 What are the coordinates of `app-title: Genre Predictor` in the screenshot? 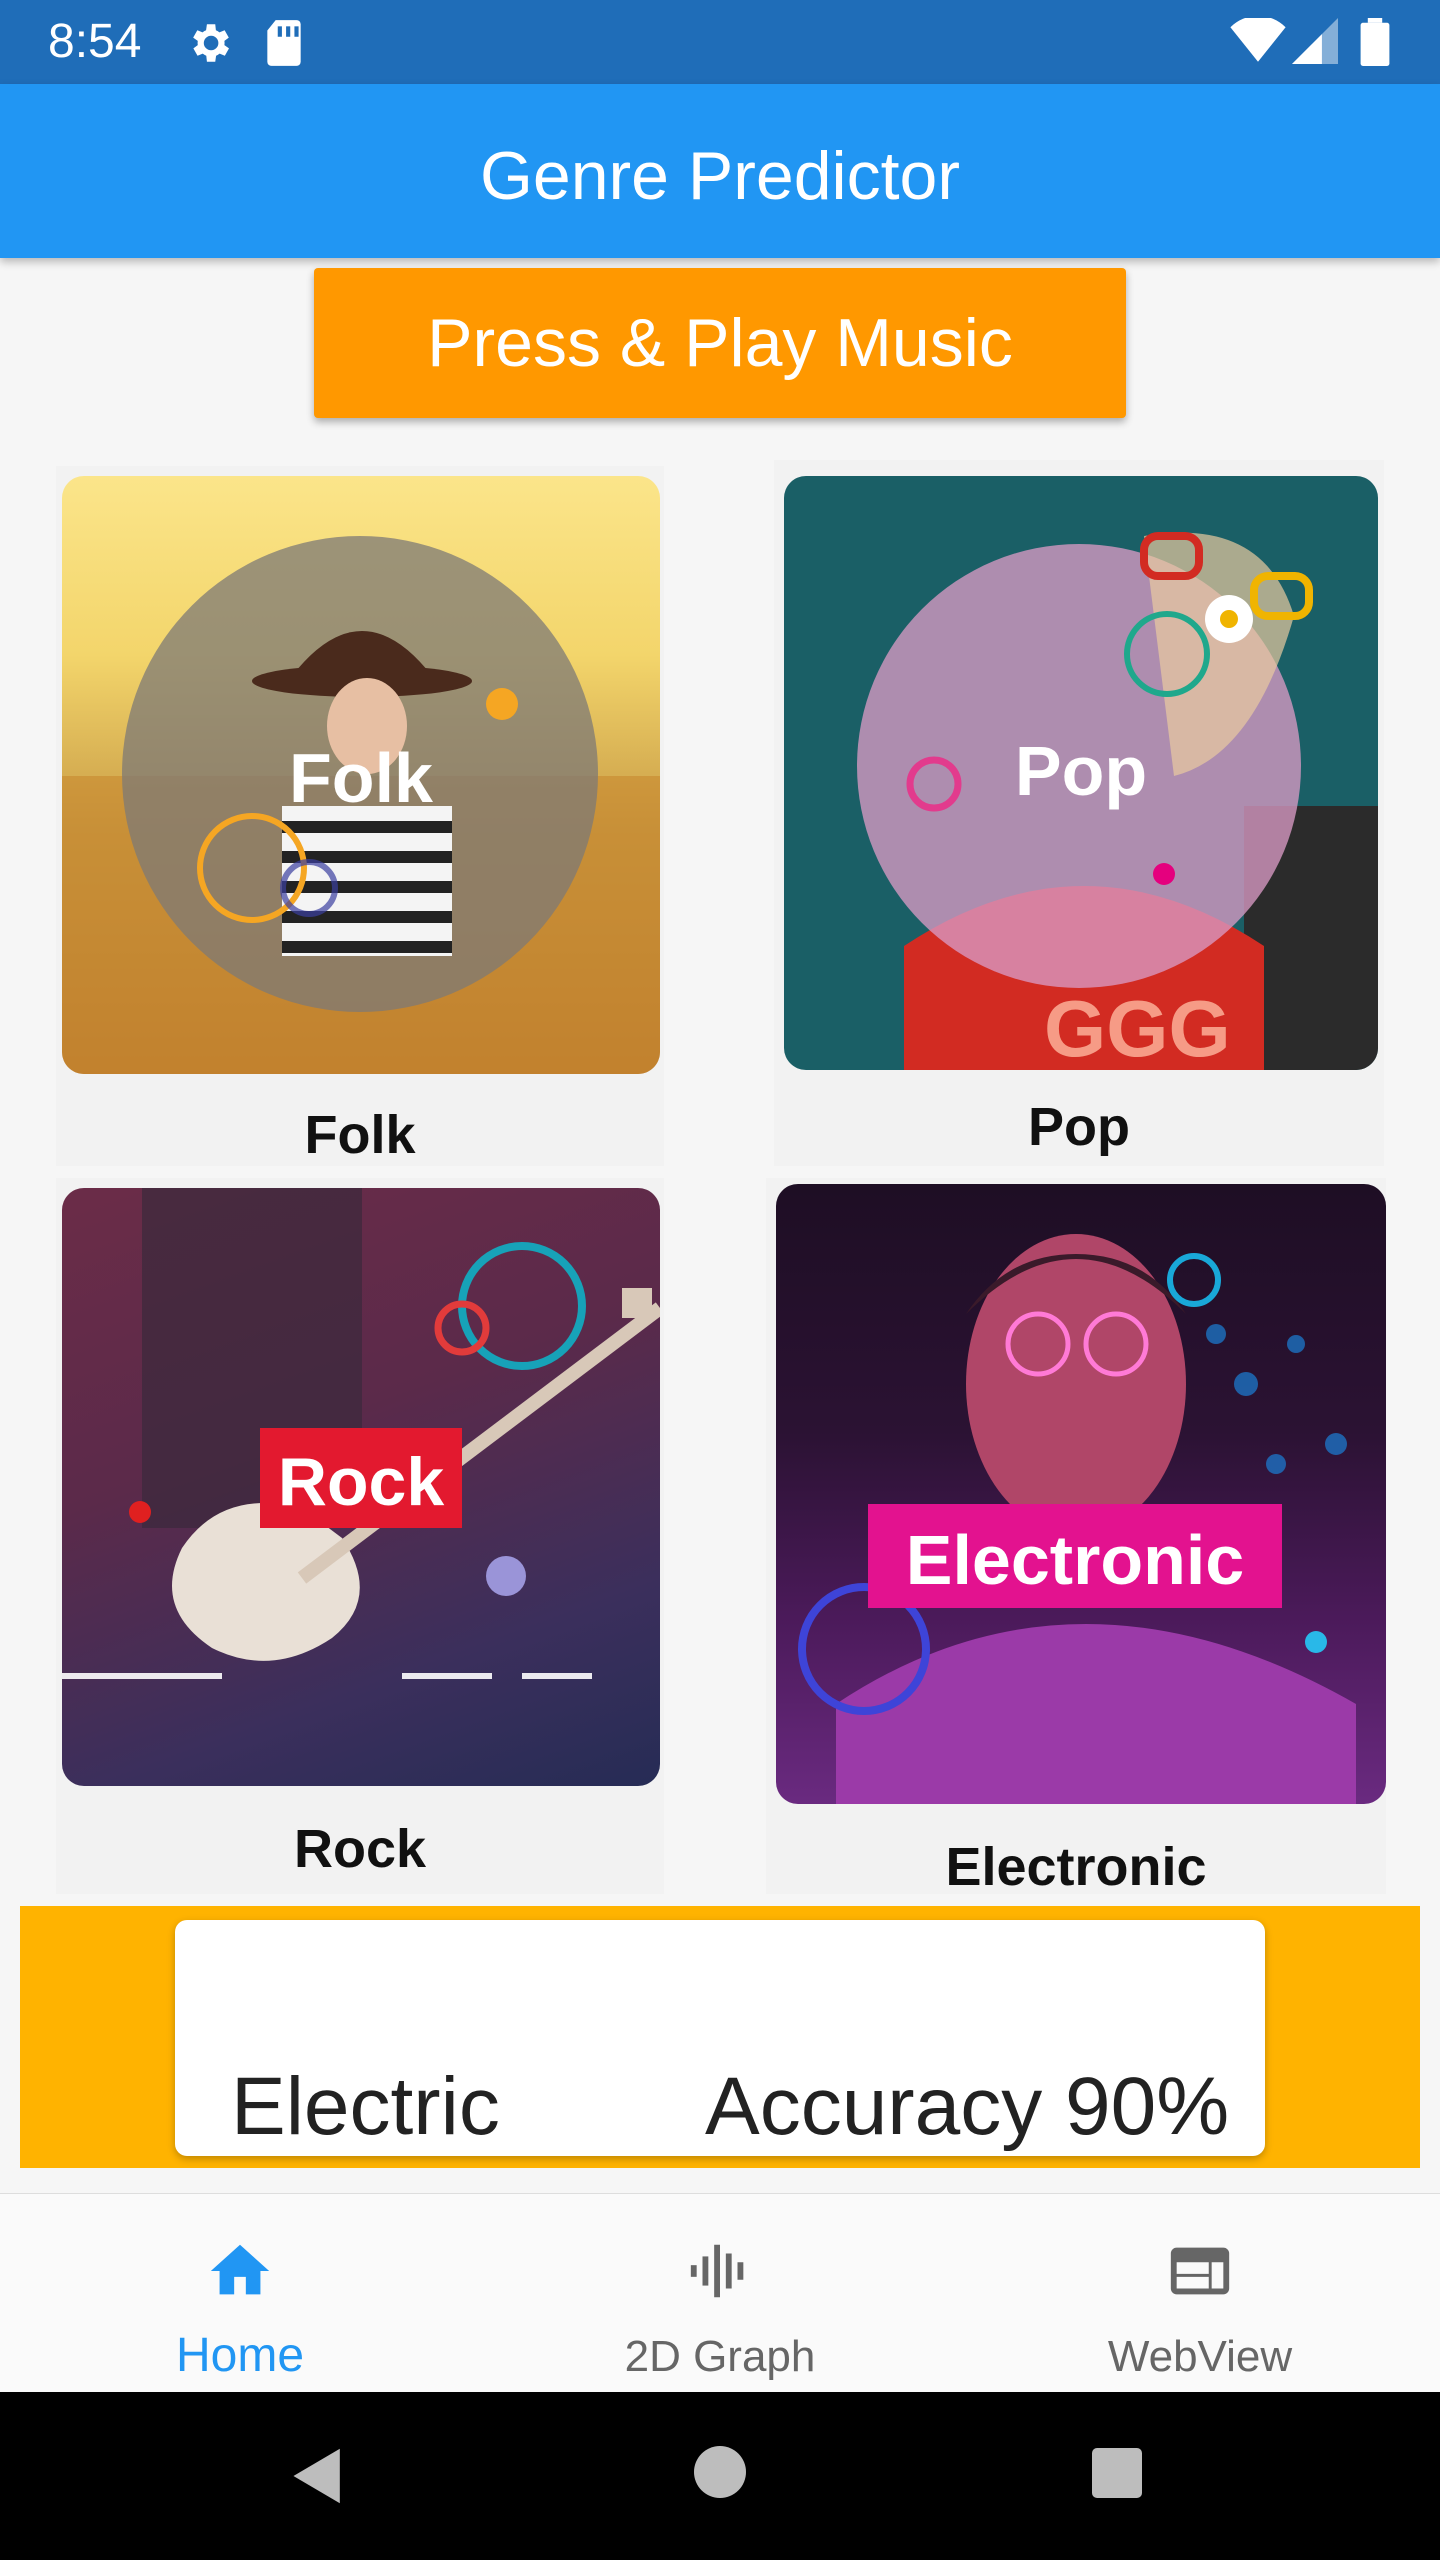 It's located at (720, 176).